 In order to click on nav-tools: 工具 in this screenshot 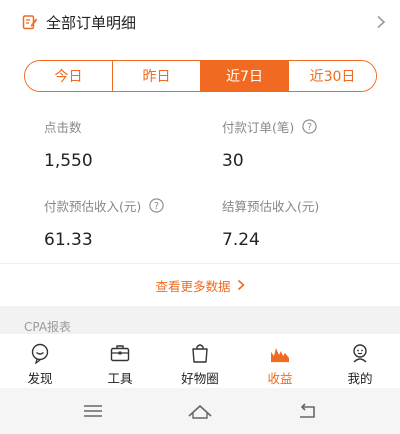, I will do `click(120, 361)`.